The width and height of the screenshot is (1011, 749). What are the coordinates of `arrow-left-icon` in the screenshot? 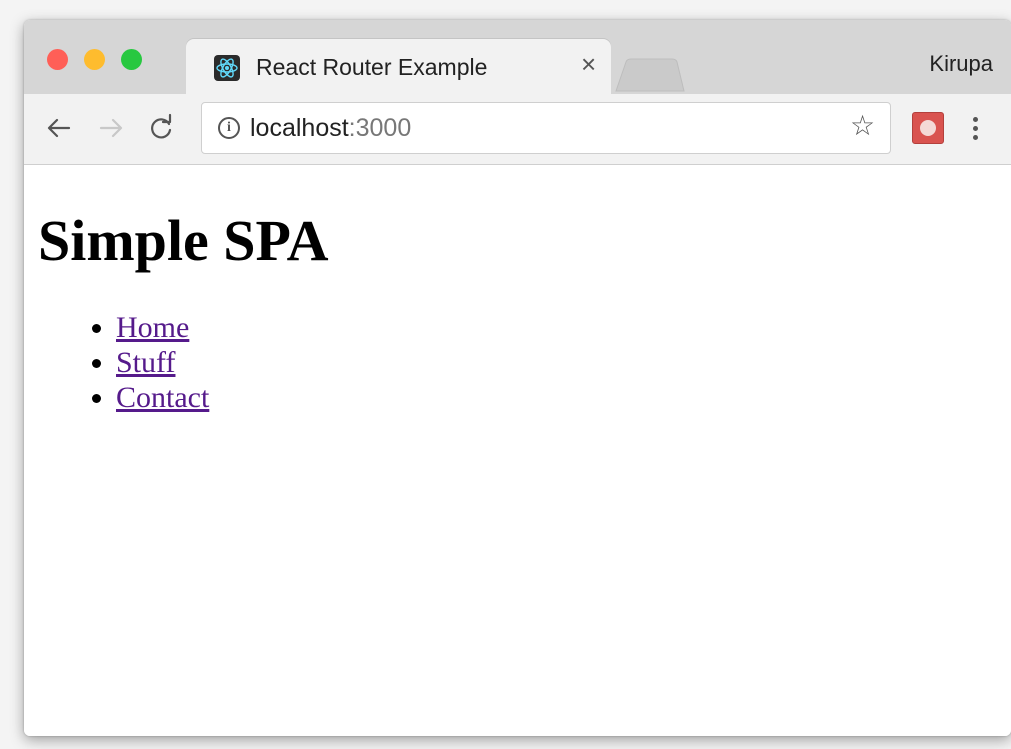 It's located at (59, 128).